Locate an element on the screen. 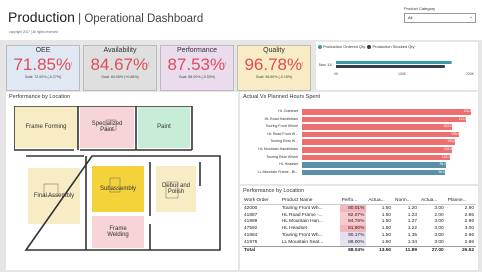 The height and width of the screenshot is (272, 482). copyright-text: copyright 2017 | All rights reserved is located at coordinates (33, 32).